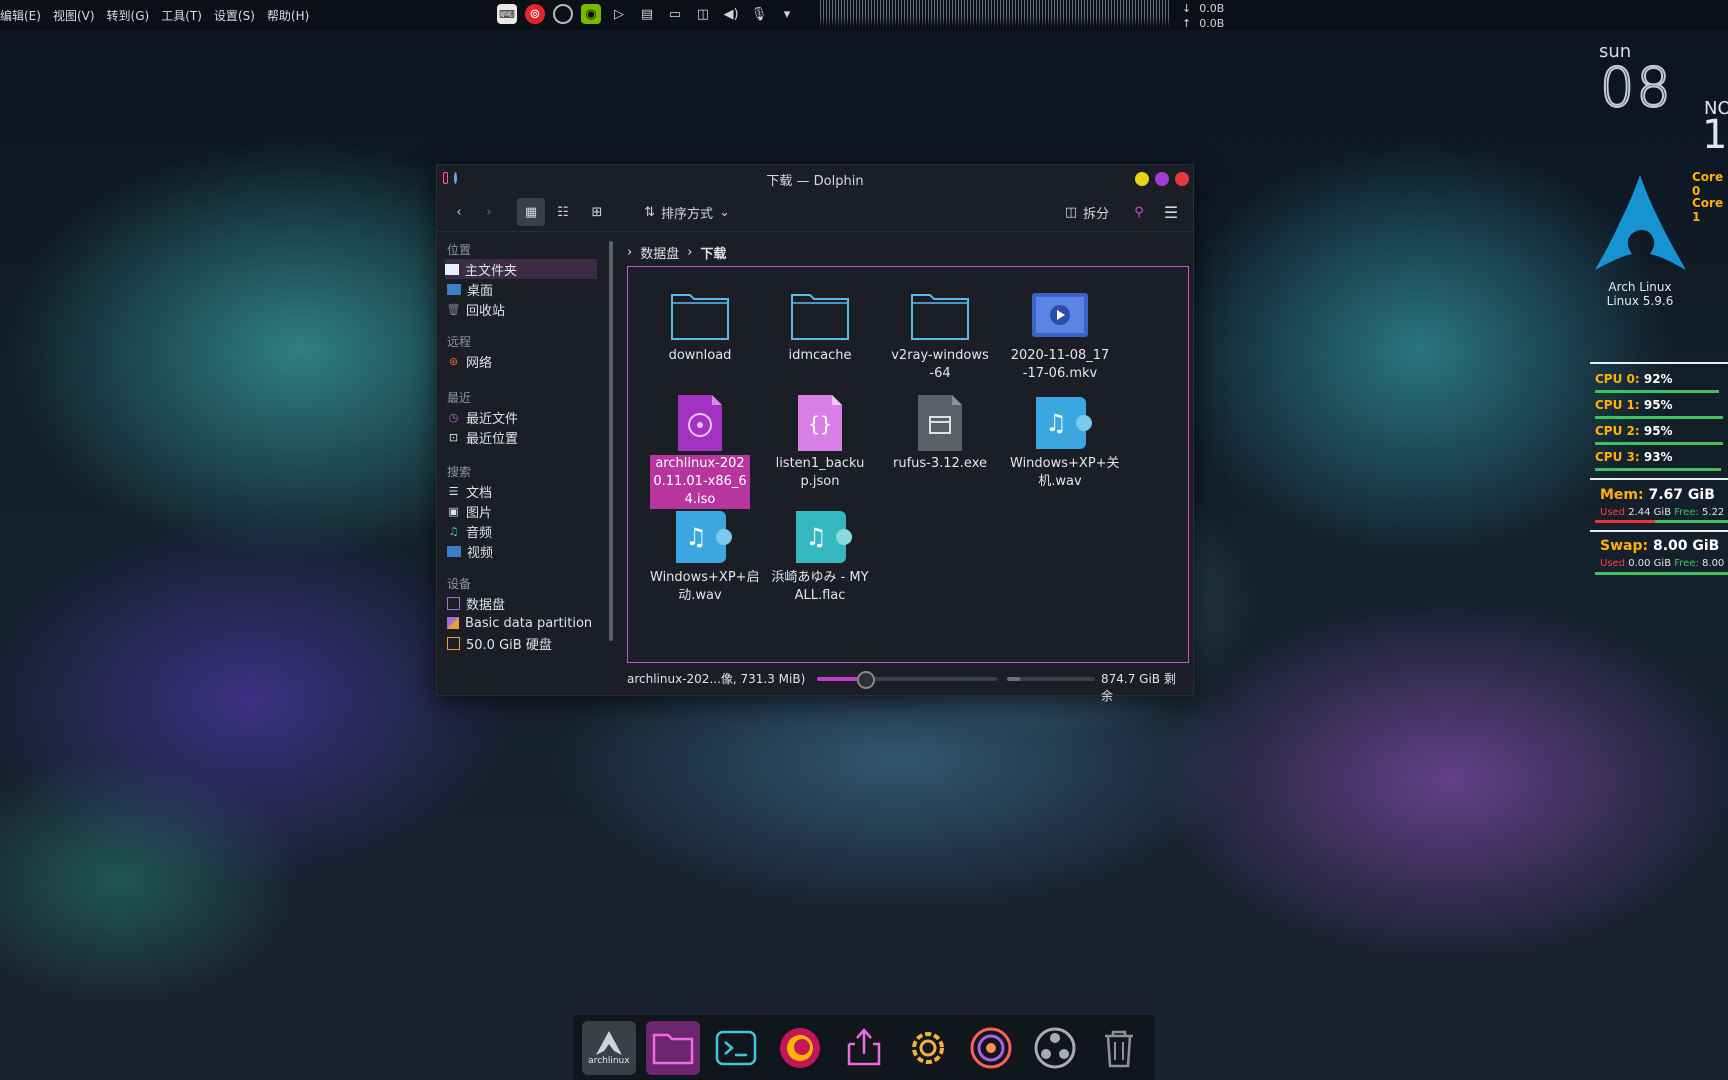 This screenshot has height=1080, width=1728. What do you see at coordinates (522, 417) in the screenshot?
I see `sidebar-item-recent-files: ◷ 最近文件` at bounding box center [522, 417].